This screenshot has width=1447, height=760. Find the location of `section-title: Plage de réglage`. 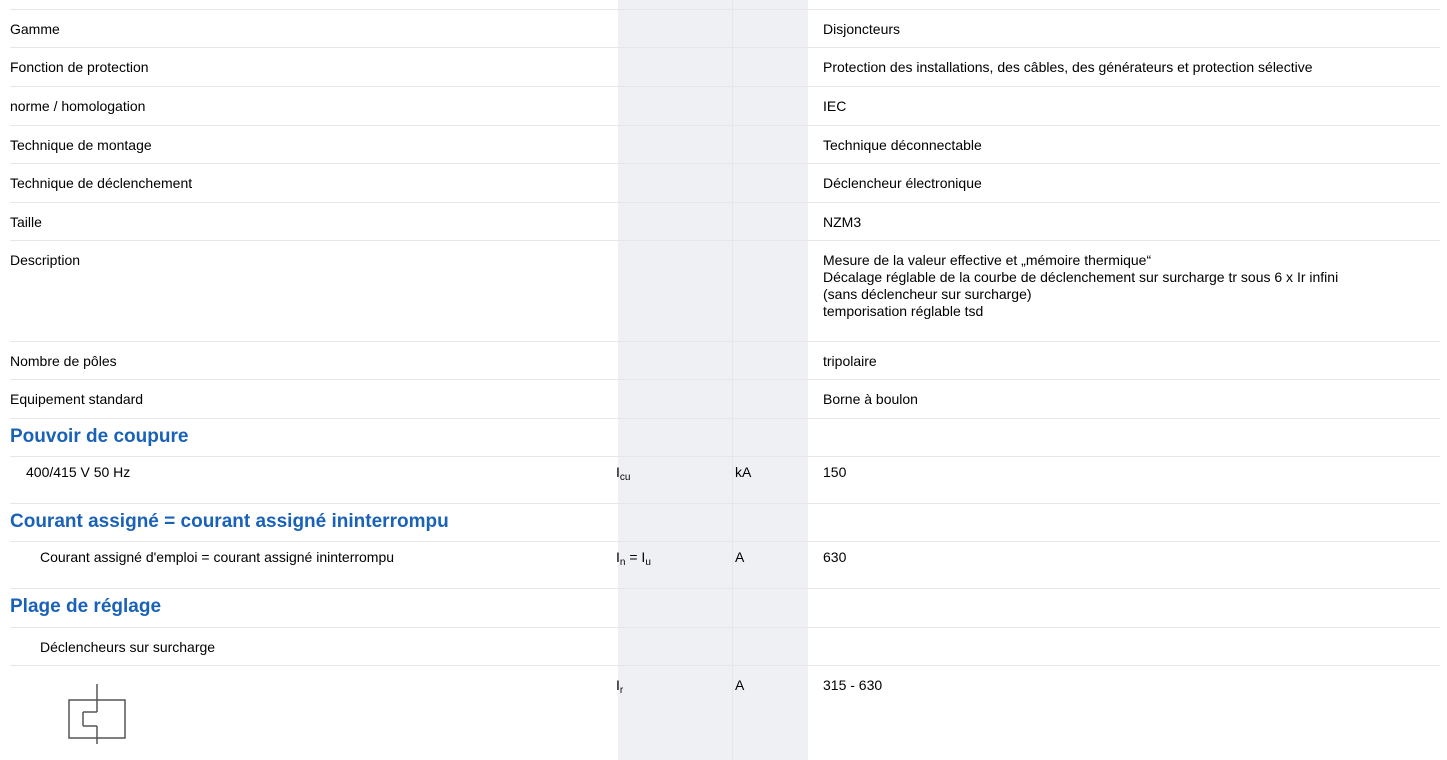

section-title: Plage de réglage is located at coordinates (86, 606).